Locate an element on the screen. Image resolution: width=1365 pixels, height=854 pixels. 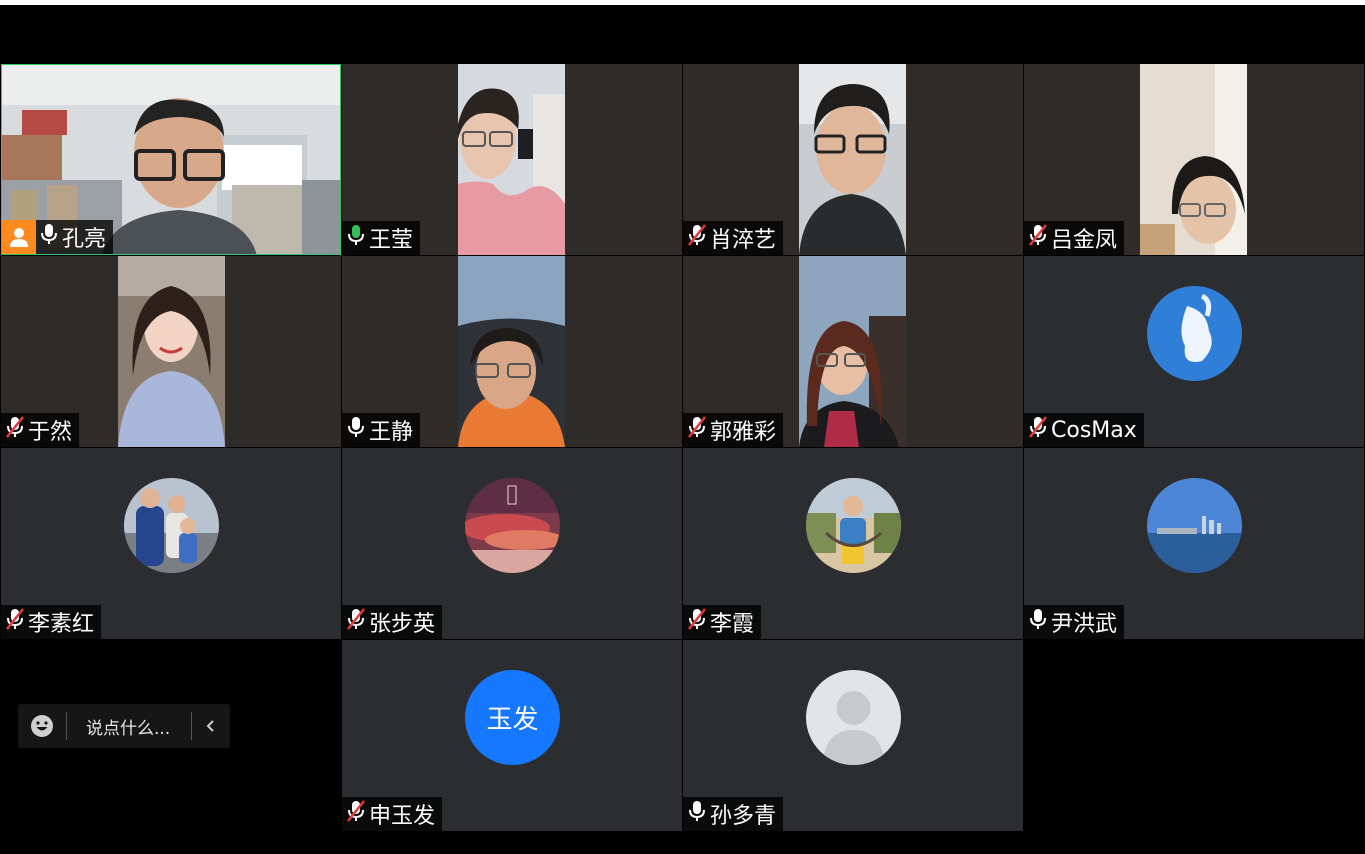
avatar-tile: 李霞 is located at coordinates (853, 543).